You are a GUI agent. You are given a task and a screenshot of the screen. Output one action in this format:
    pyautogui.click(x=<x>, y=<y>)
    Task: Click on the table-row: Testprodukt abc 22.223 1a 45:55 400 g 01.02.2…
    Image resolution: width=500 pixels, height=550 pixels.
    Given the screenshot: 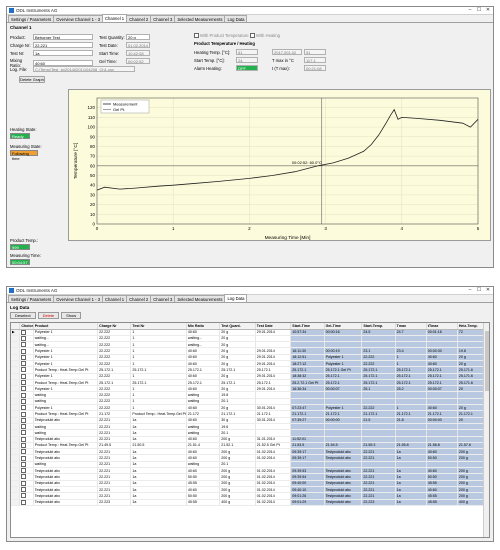 What is the action you would take?
    pyautogui.click(x=250, y=502)
    